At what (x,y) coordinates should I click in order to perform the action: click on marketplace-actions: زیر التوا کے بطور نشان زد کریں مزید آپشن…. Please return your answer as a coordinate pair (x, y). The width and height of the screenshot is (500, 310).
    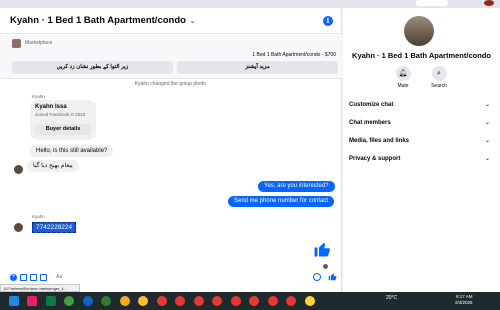
    Looking at the image, I should click on (175, 67).